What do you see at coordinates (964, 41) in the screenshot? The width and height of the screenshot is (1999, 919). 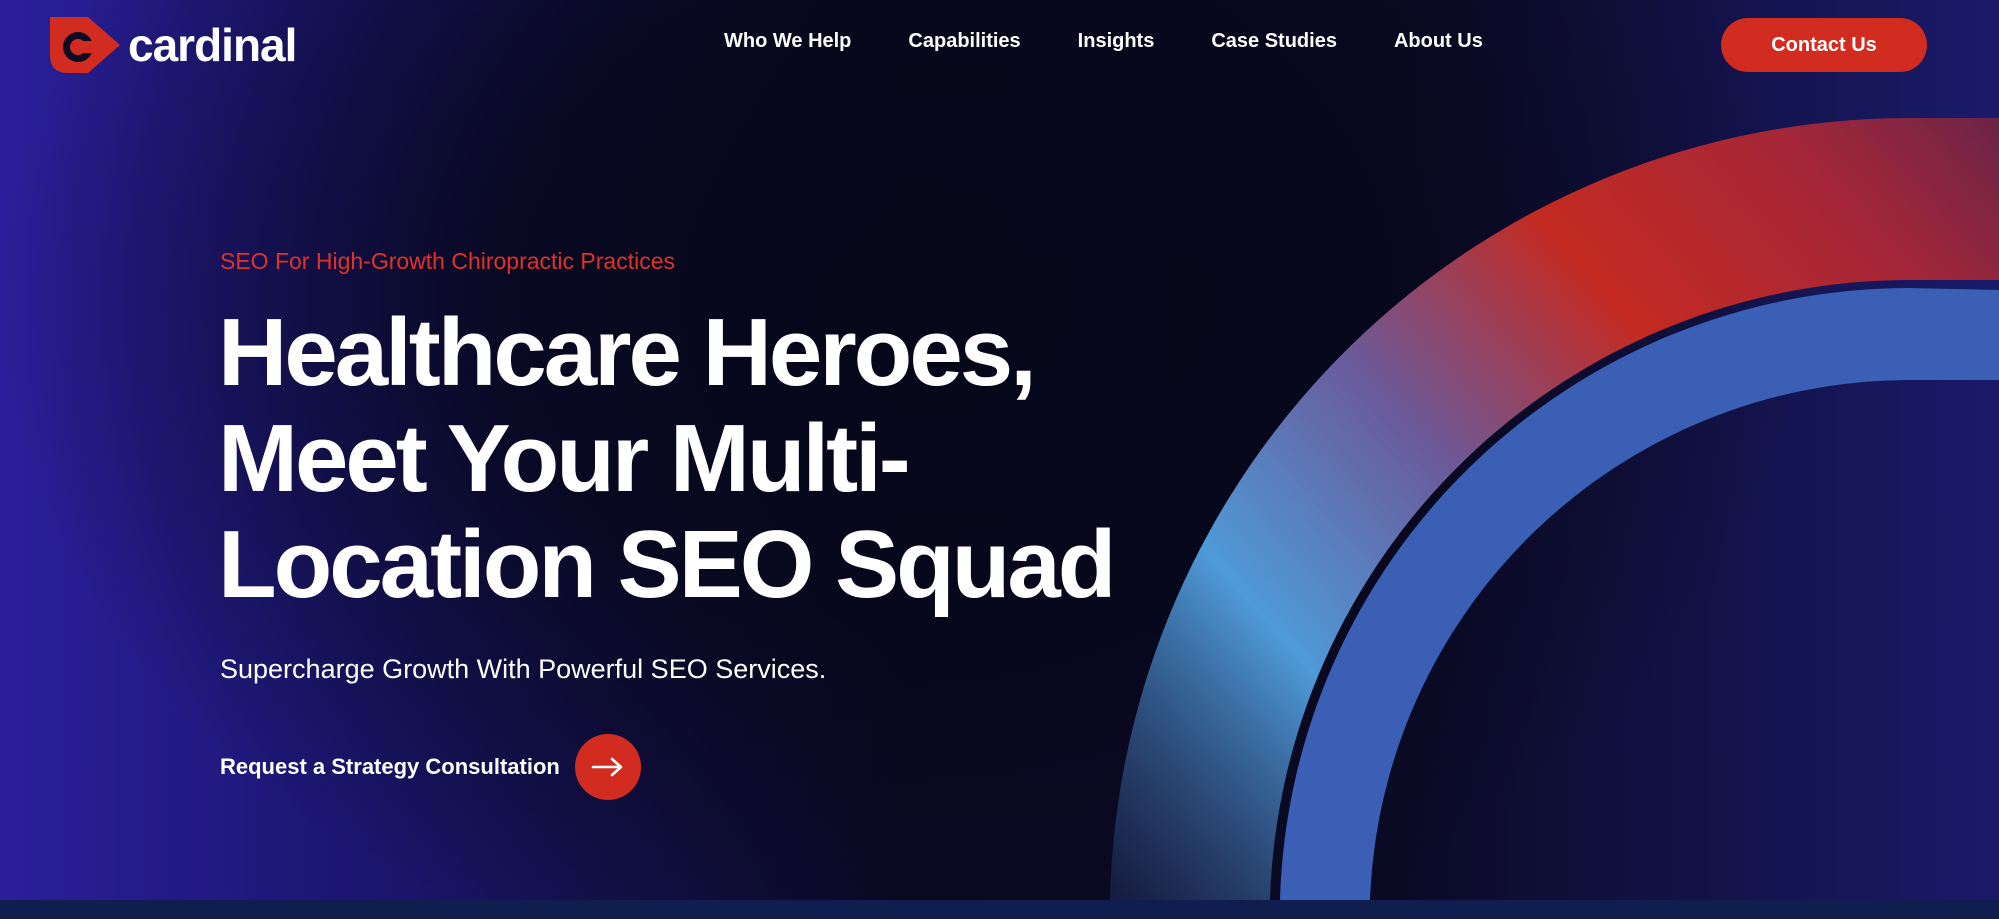 I see `nav-item-capabilities: Capabilities` at bounding box center [964, 41].